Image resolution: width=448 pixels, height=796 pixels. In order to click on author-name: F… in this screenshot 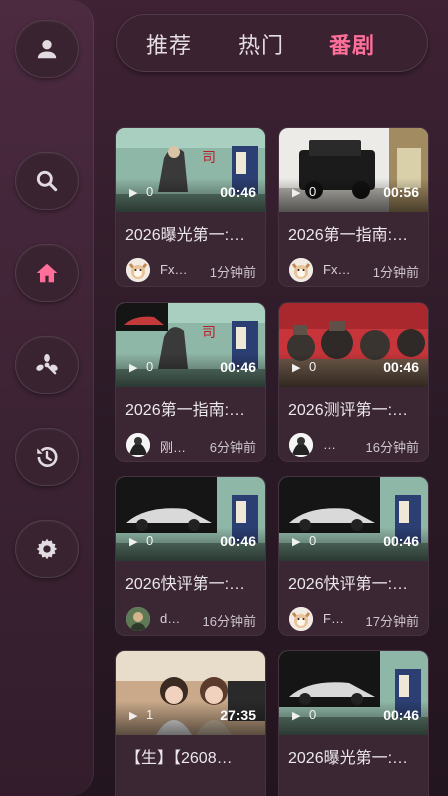, I will do `click(338, 618)`.